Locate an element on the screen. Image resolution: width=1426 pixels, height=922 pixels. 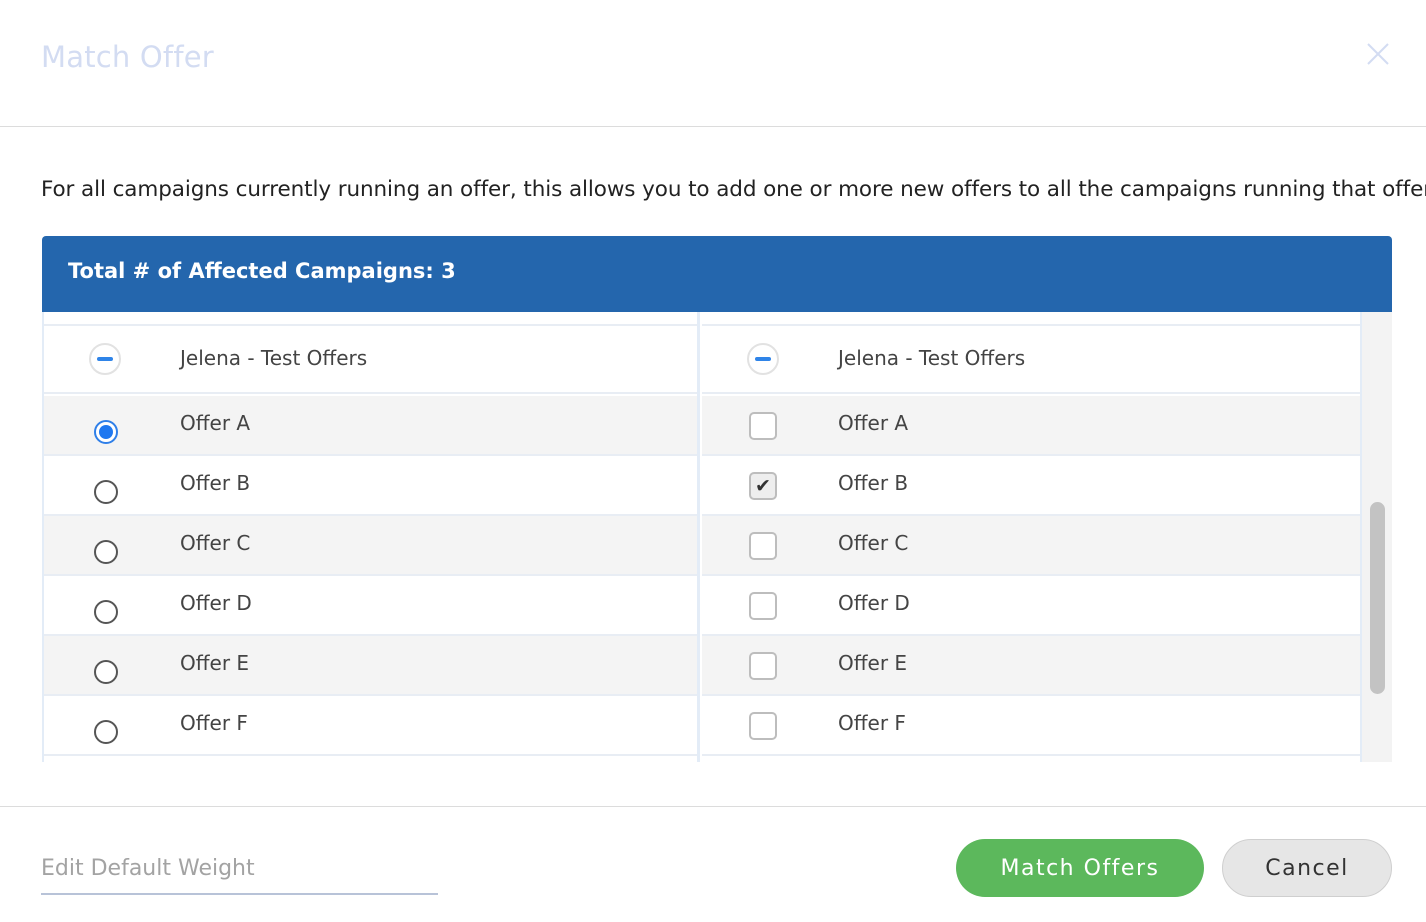
affected-campaigns-header: Total # of Affected Campaigns: 3 is located at coordinates (717, 274).